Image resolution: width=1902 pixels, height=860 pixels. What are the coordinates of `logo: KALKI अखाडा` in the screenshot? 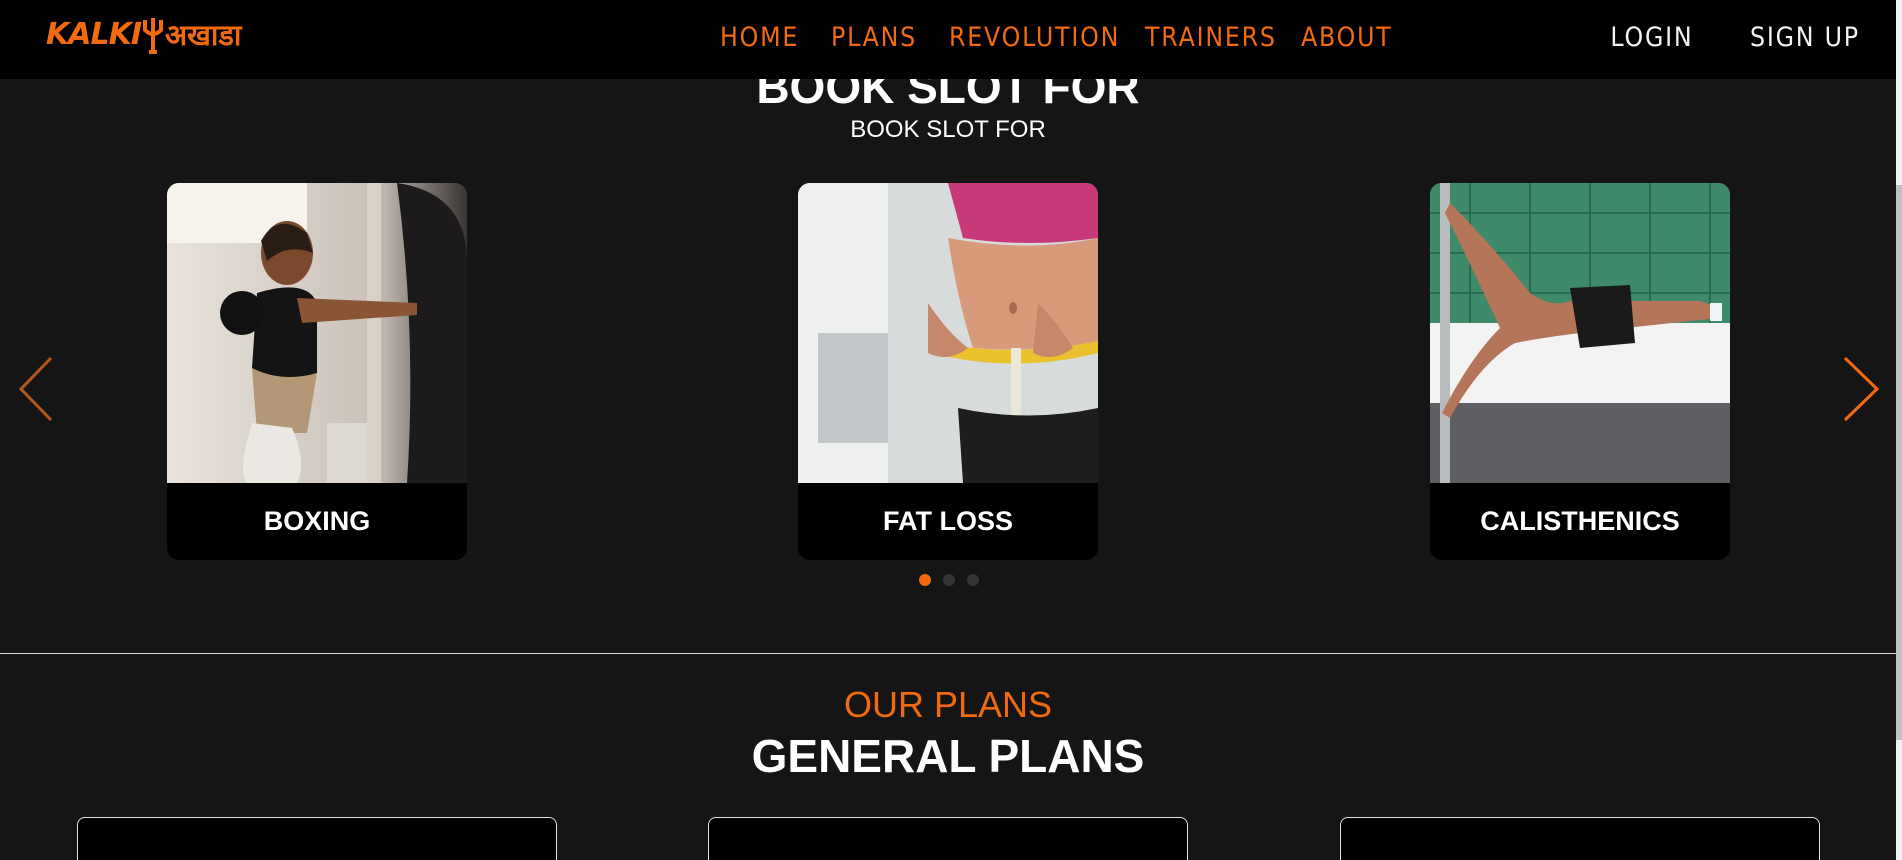 It's located at (143, 35).